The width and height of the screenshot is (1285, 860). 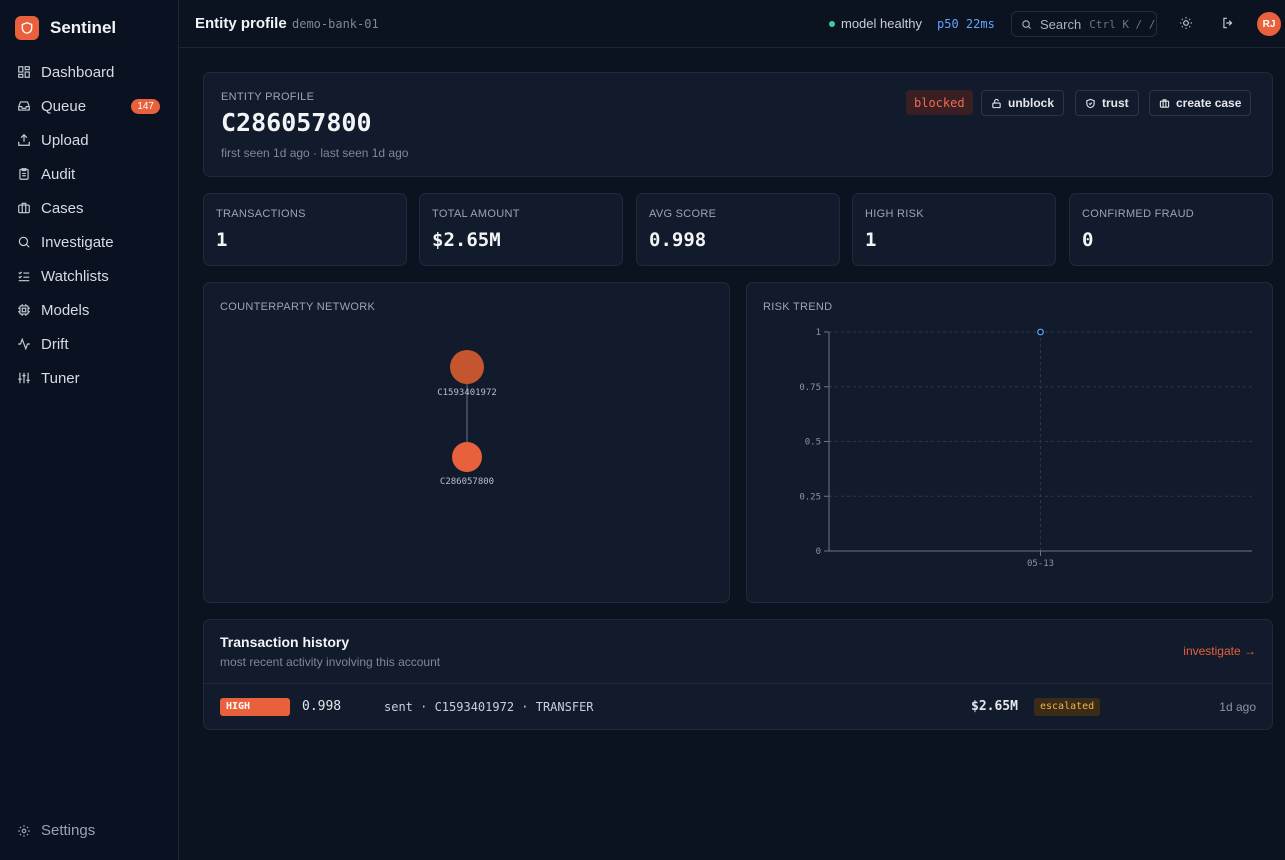 What do you see at coordinates (871, 240) in the screenshot?
I see `stat-value: 1` at bounding box center [871, 240].